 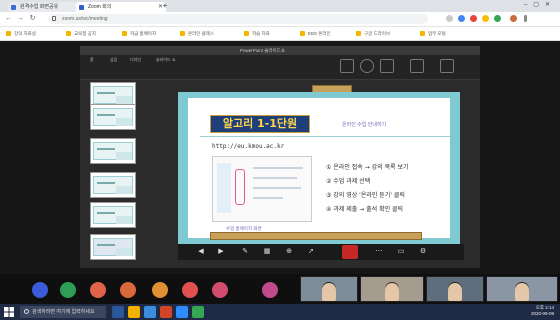 What do you see at coordinates (39, 7) in the screenshot?
I see `tab-label: 원격수업 화면공유` at bounding box center [39, 7].